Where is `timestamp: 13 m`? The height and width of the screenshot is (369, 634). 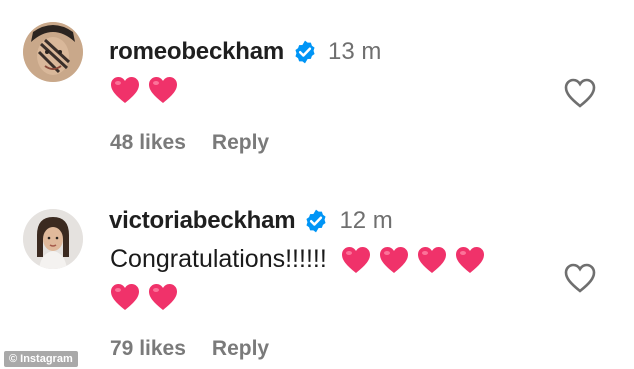 timestamp: 13 m is located at coordinates (355, 51).